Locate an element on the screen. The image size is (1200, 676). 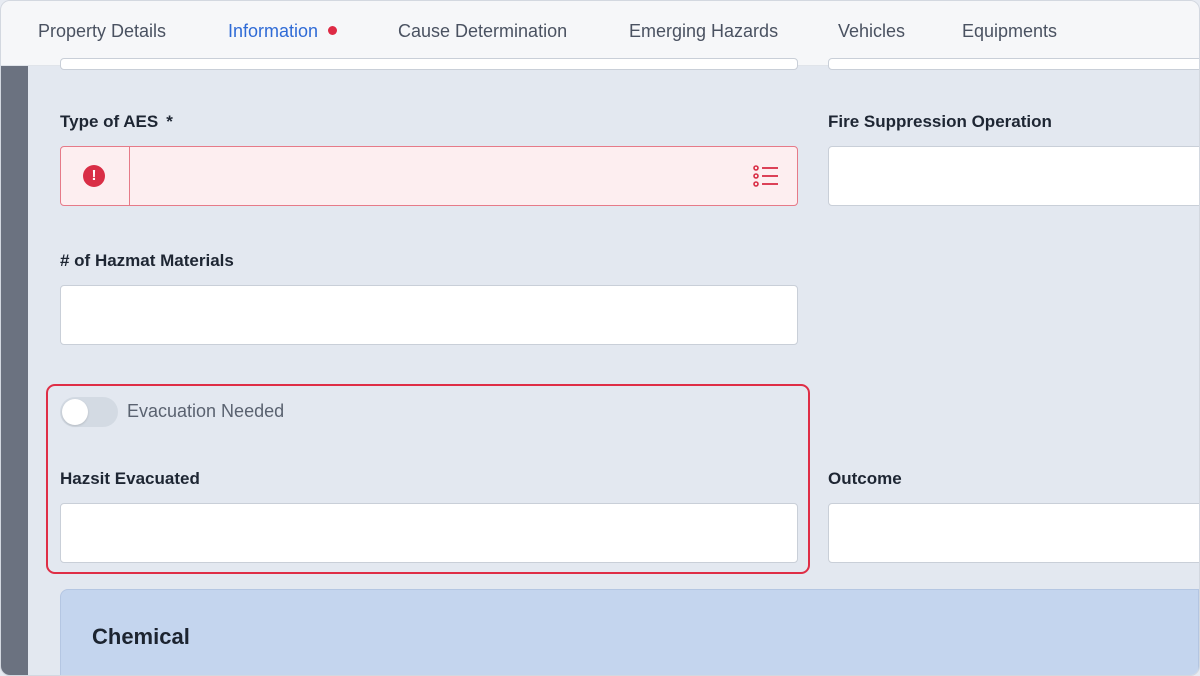
outcome-input is located at coordinates (1013, 533).